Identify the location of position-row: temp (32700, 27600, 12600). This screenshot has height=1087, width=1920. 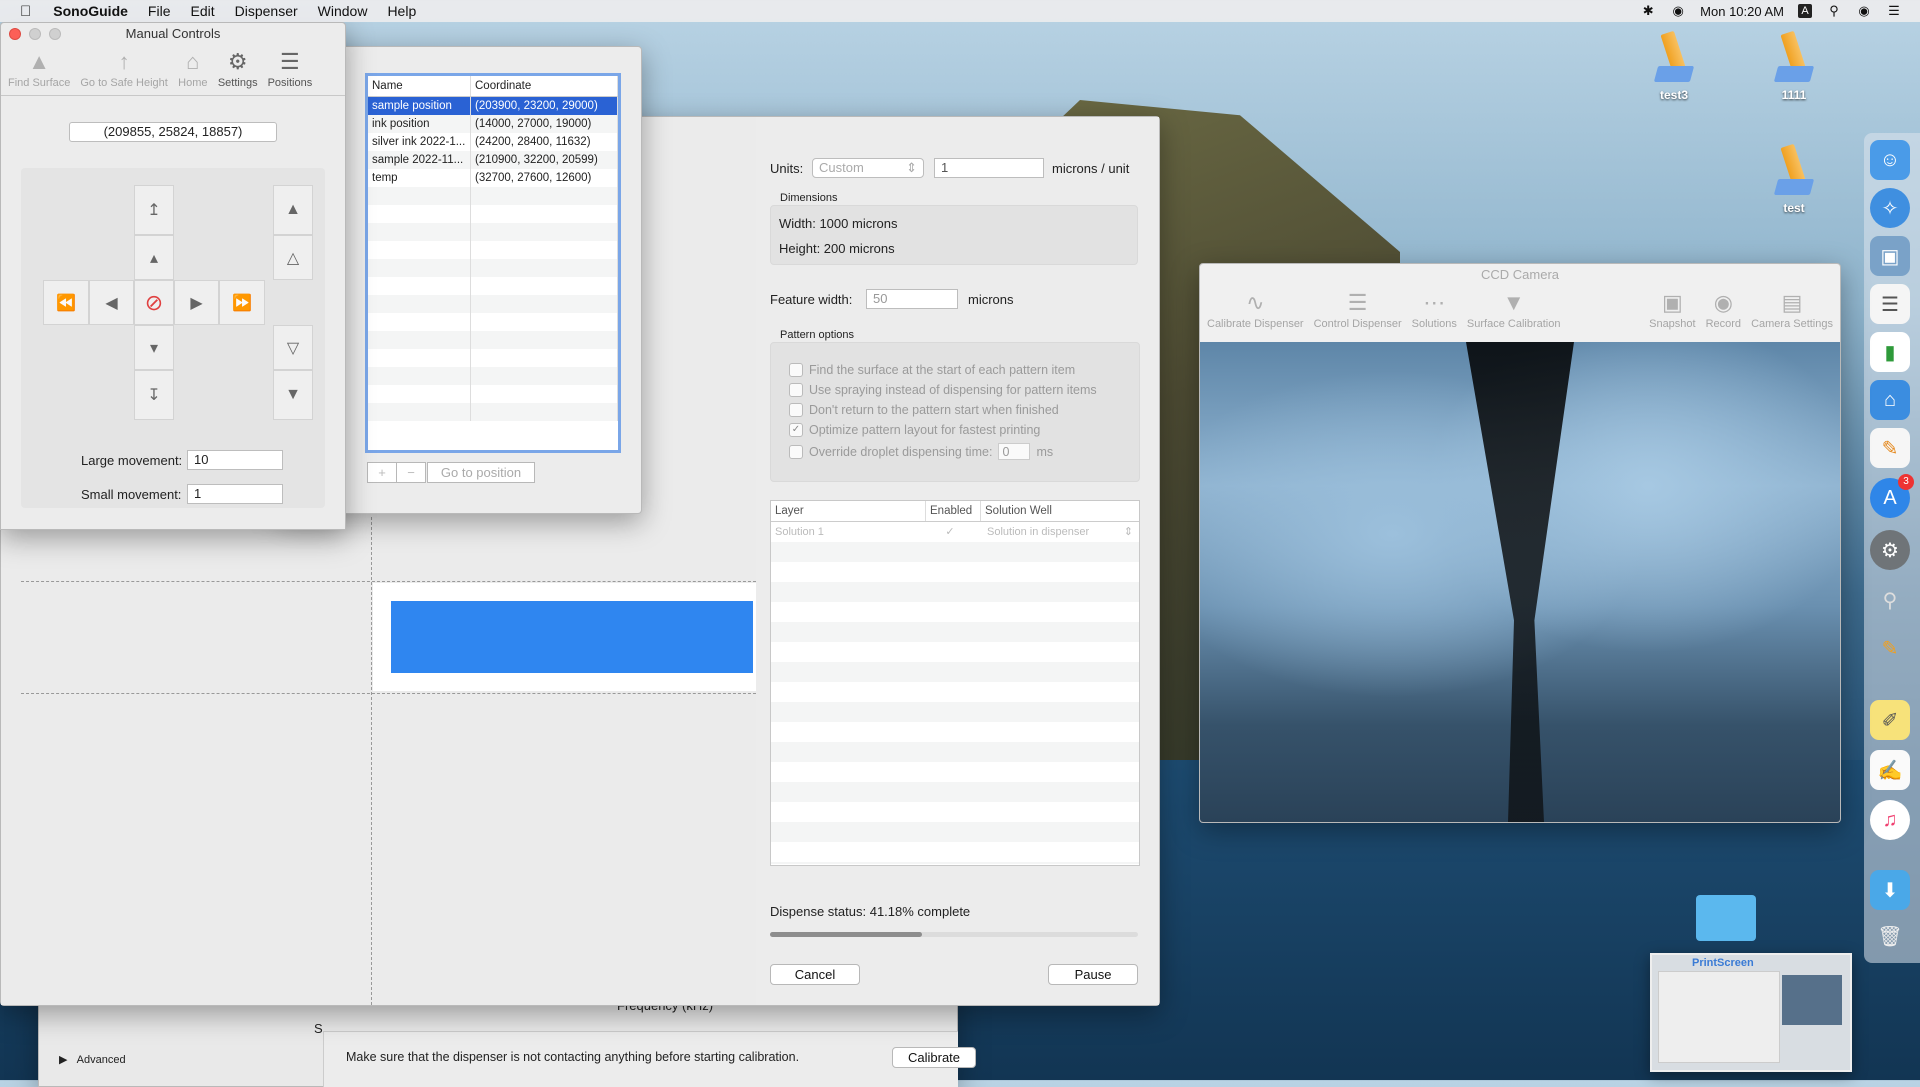
(493, 178).